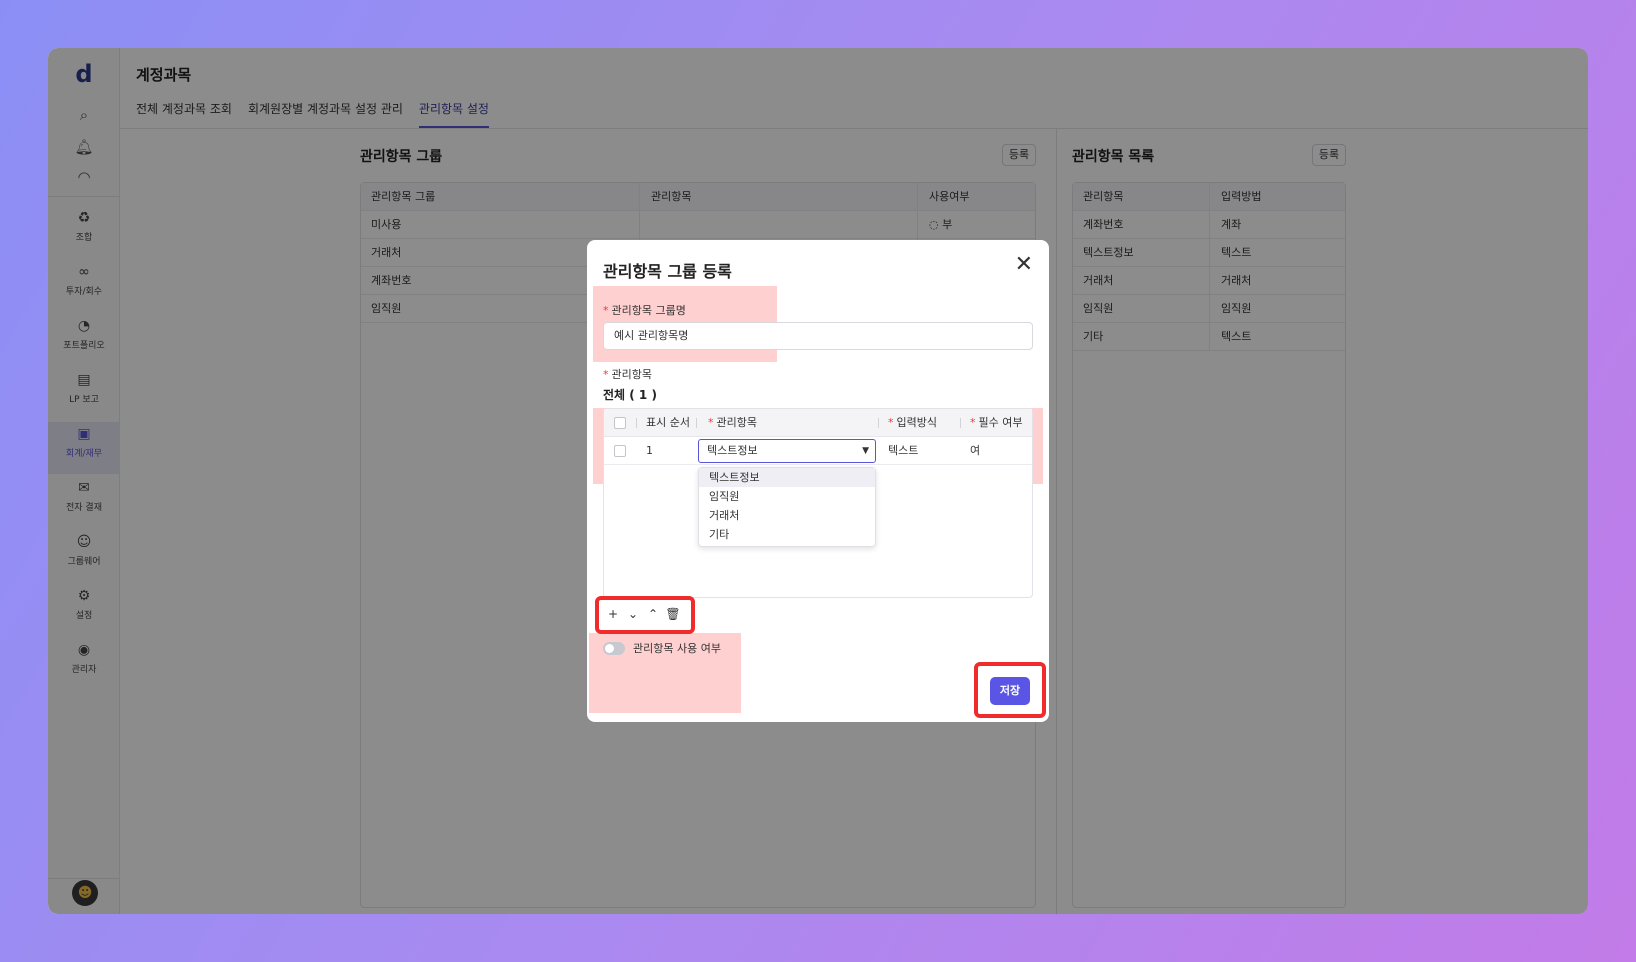 The height and width of the screenshot is (962, 1636). What do you see at coordinates (620, 451) in the screenshot?
I see `row-checkbox` at bounding box center [620, 451].